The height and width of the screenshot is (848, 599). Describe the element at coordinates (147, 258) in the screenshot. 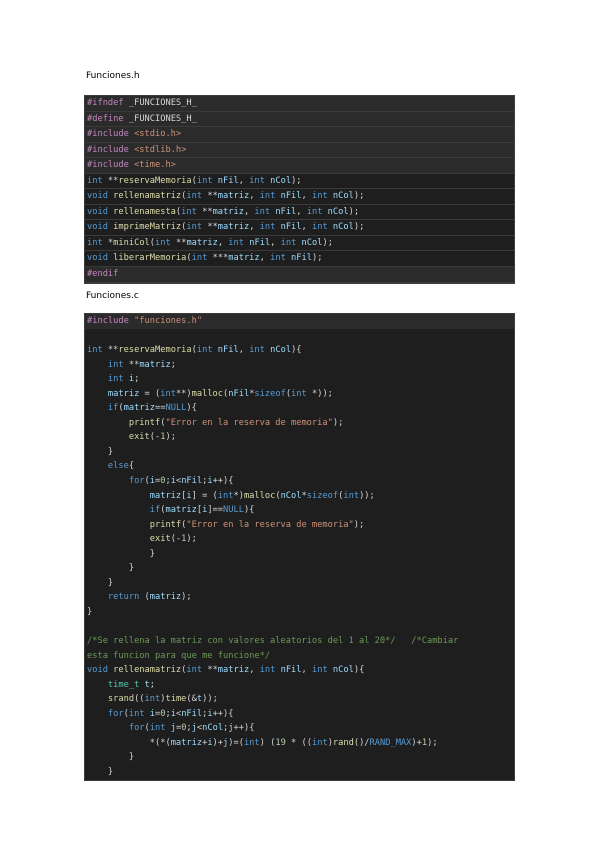

I see `code-token: liberarMemoria` at that location.